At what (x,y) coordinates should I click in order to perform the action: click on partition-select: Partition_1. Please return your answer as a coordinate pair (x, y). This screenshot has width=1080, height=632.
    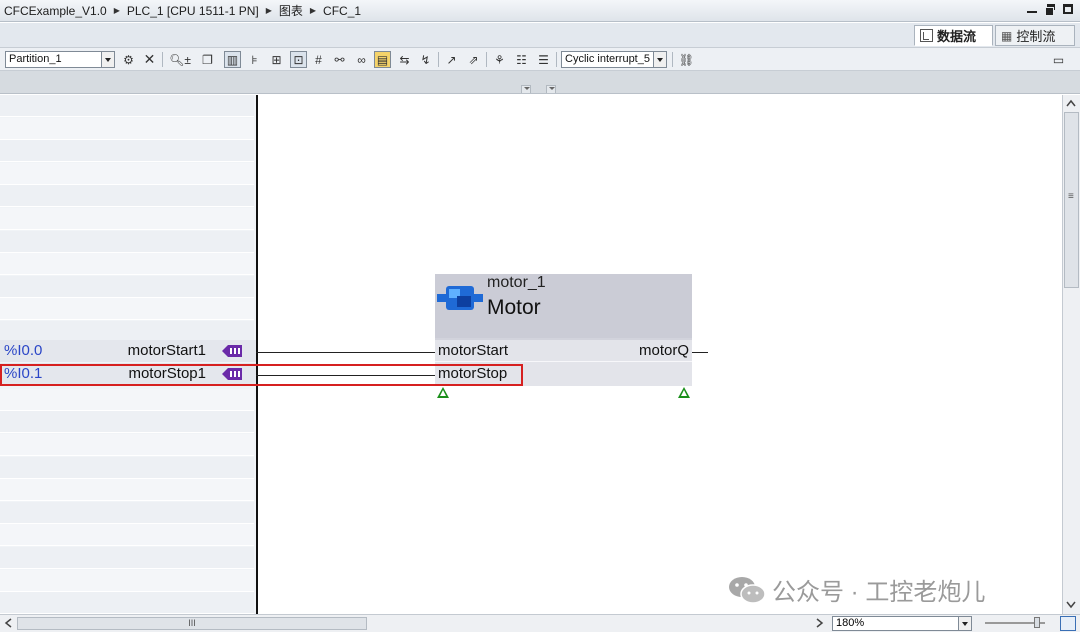
    Looking at the image, I should click on (60, 59).